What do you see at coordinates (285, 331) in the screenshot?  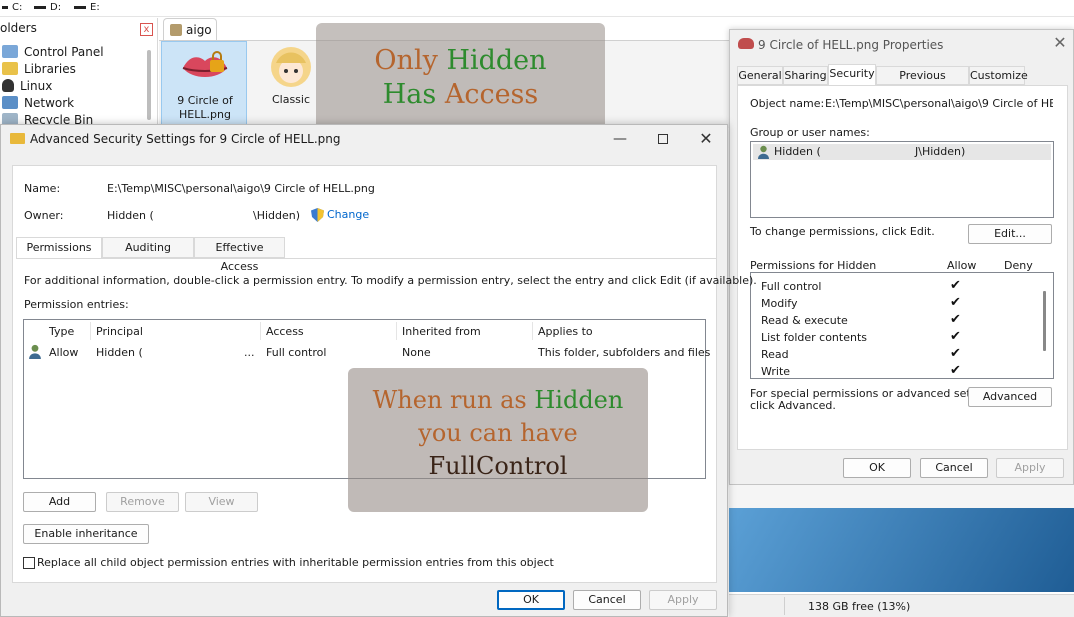 I see `column-header-access: Access` at bounding box center [285, 331].